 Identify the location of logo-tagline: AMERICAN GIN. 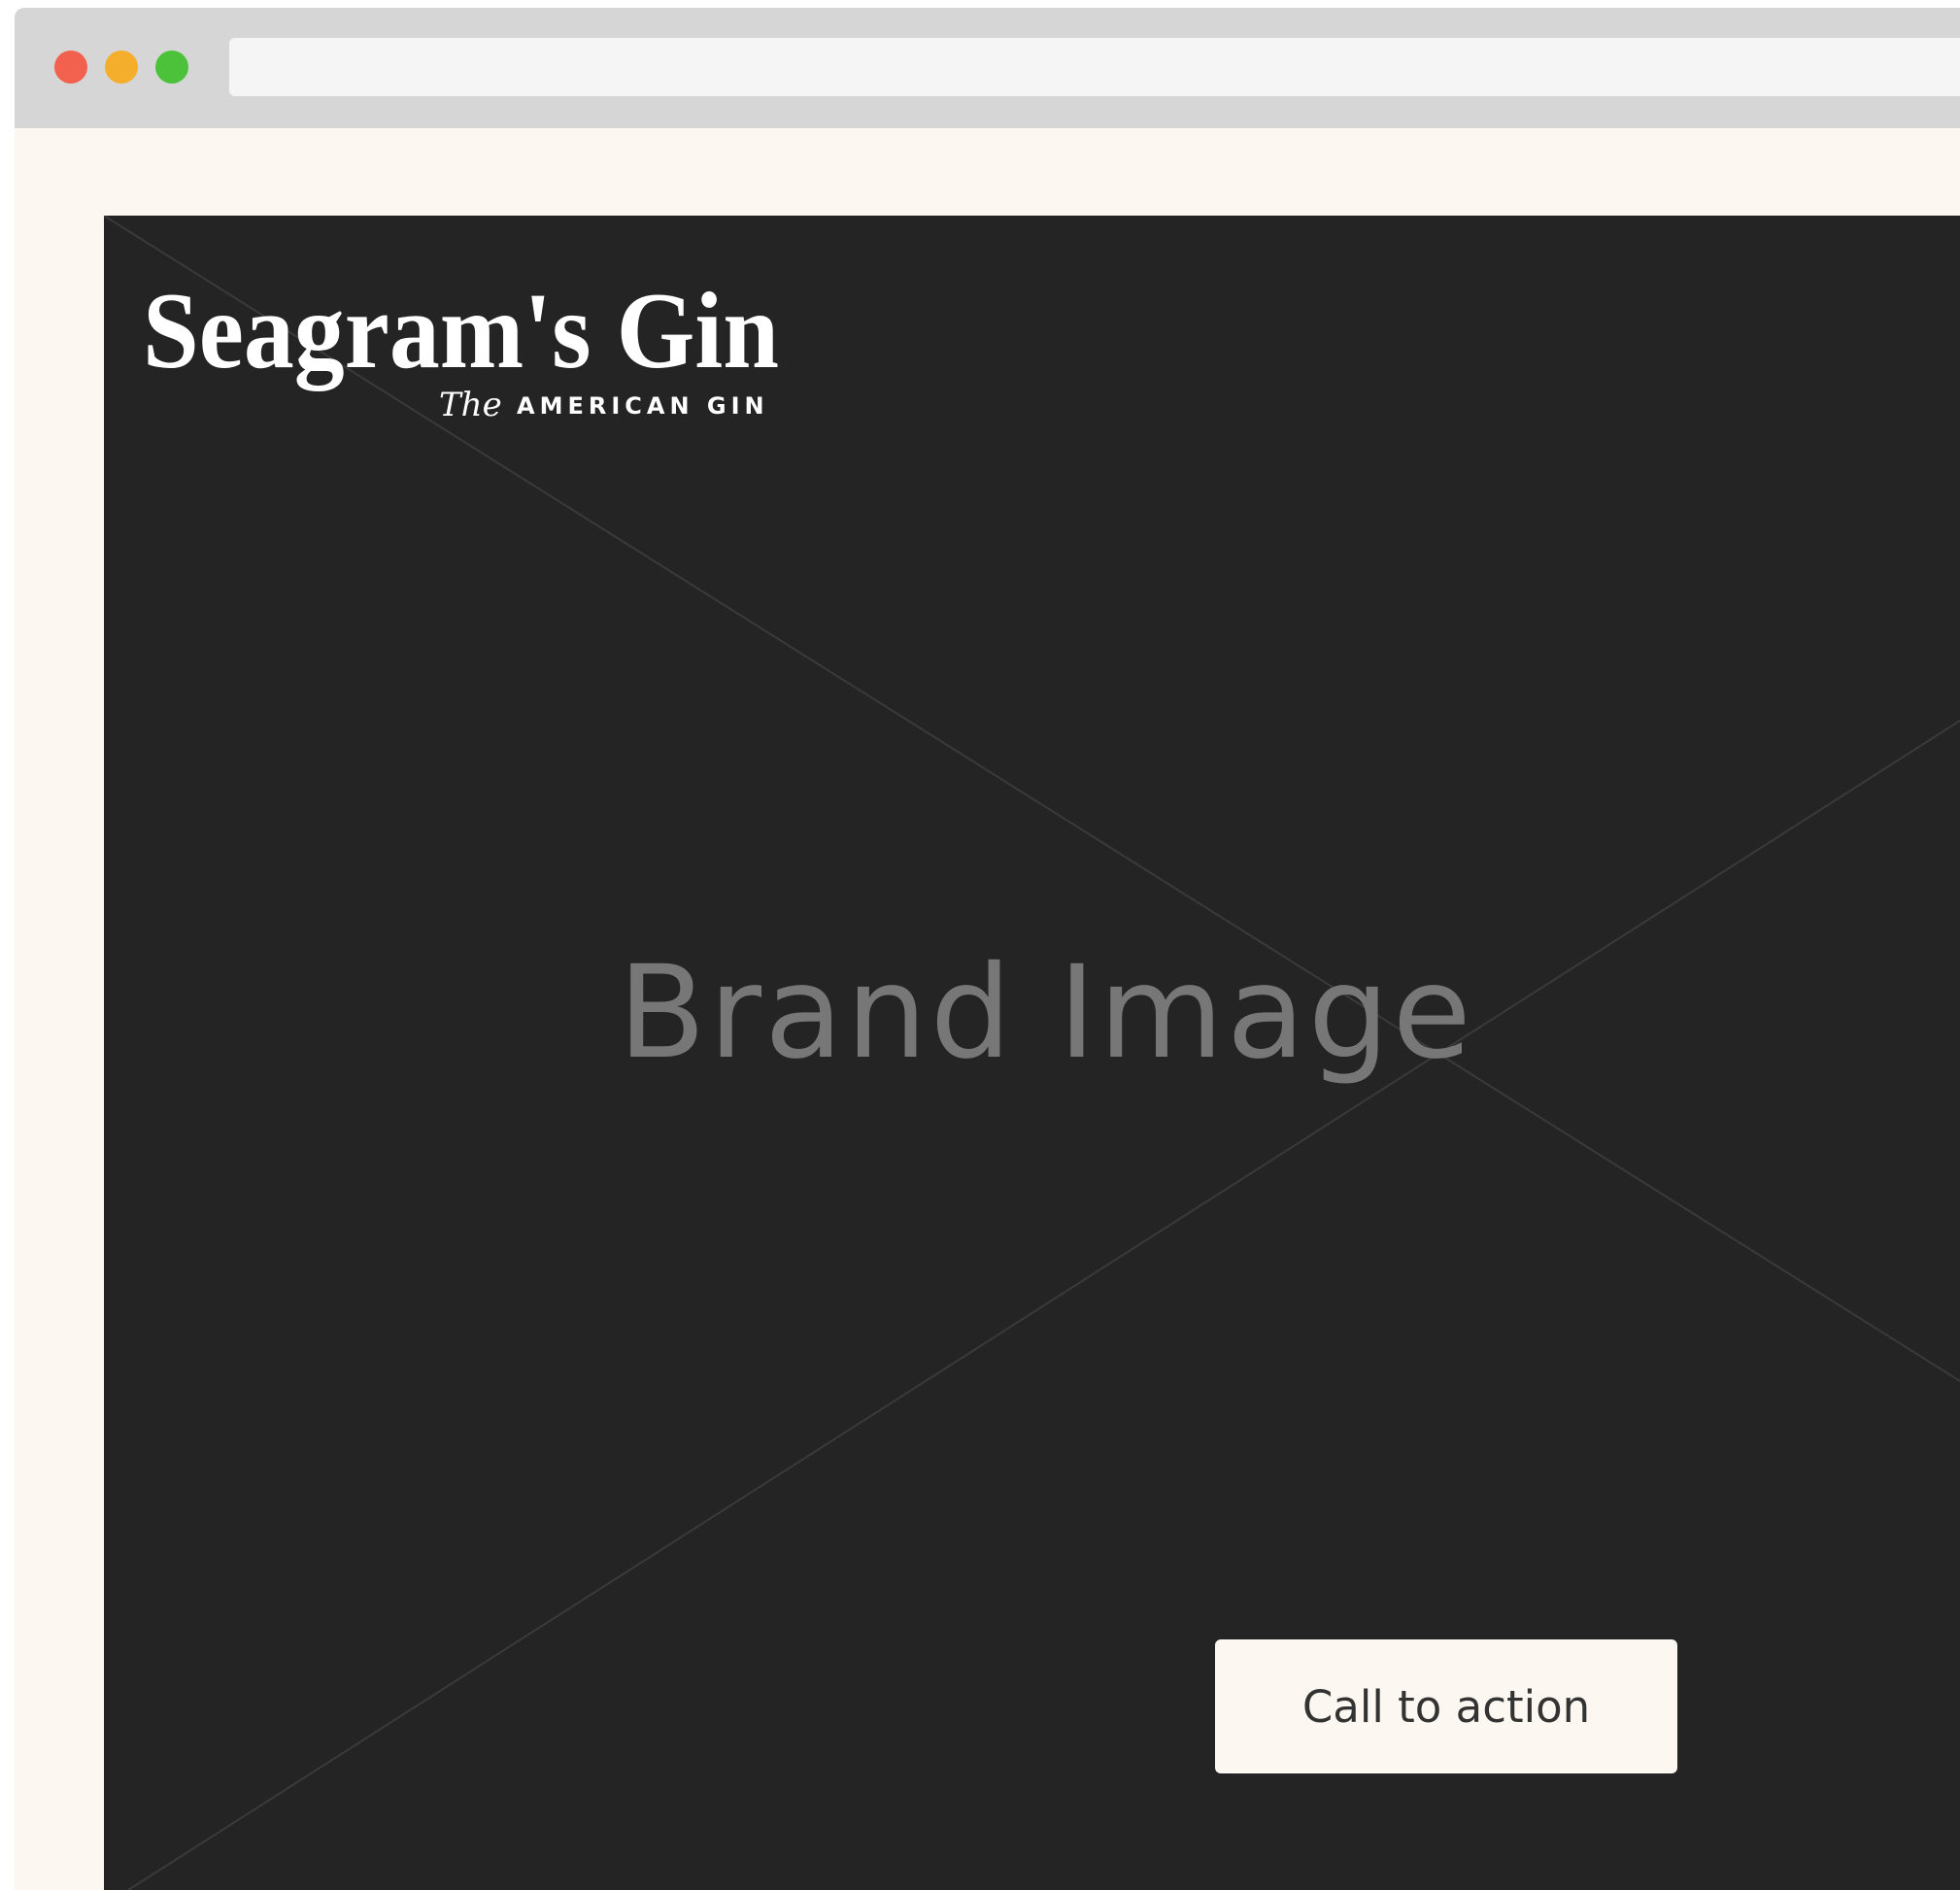
(643, 406).